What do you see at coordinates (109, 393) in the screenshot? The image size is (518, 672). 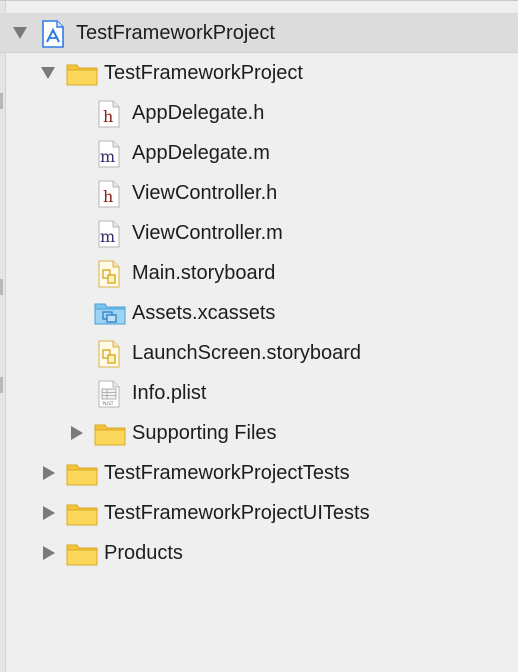 I see `plist-file-icon: PLIST` at bounding box center [109, 393].